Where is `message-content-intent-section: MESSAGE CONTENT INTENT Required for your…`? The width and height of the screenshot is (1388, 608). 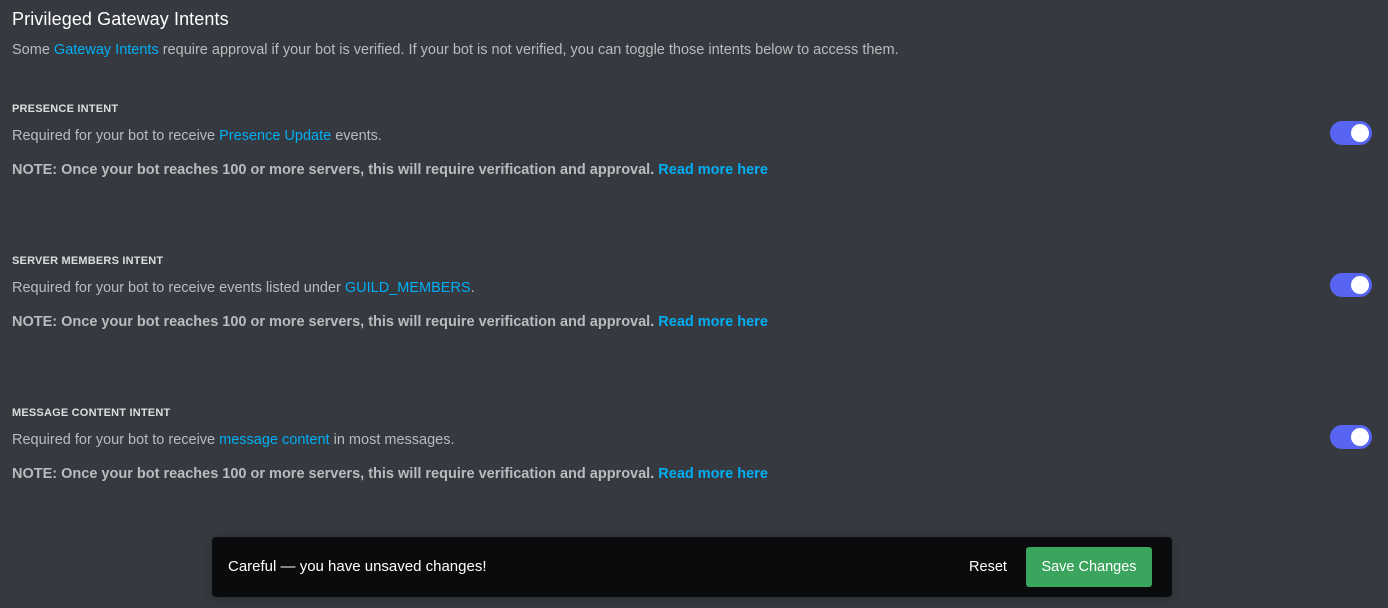
message-content-intent-section: MESSAGE CONTENT INTENT Required for your… is located at coordinates (692, 452).